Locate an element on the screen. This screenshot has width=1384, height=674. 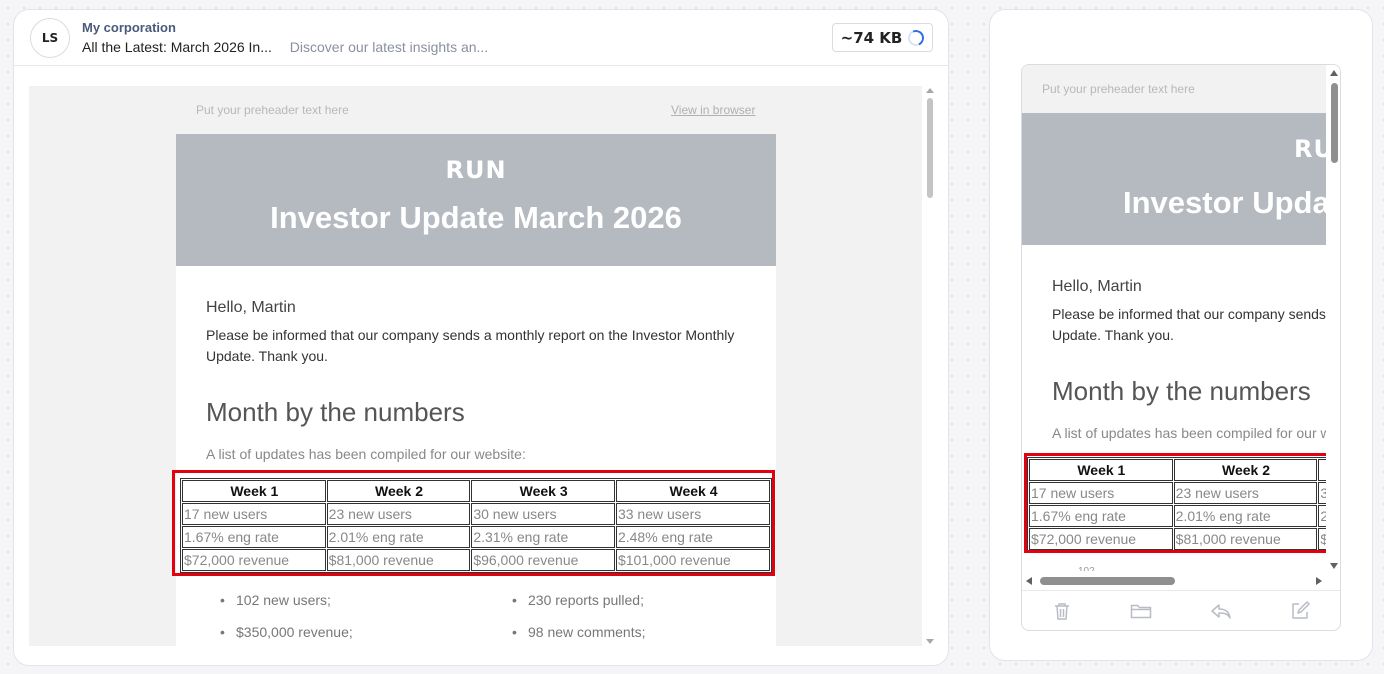
mobile-mail-toolbar is located at coordinates (1181, 610).